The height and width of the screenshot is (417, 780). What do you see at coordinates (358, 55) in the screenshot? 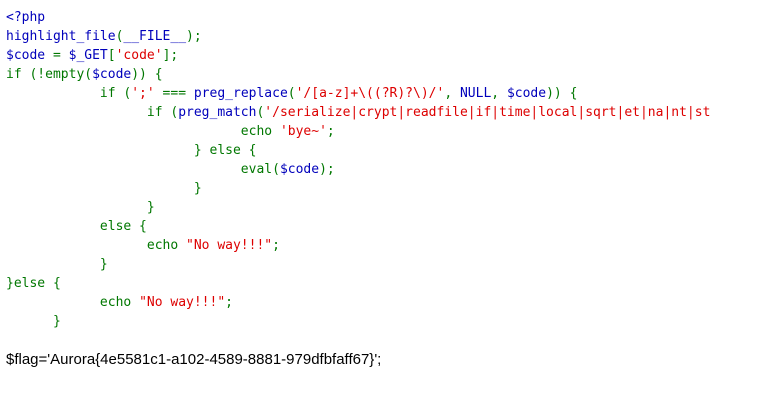
I see `code-line: $code = $_GET['code'];` at bounding box center [358, 55].